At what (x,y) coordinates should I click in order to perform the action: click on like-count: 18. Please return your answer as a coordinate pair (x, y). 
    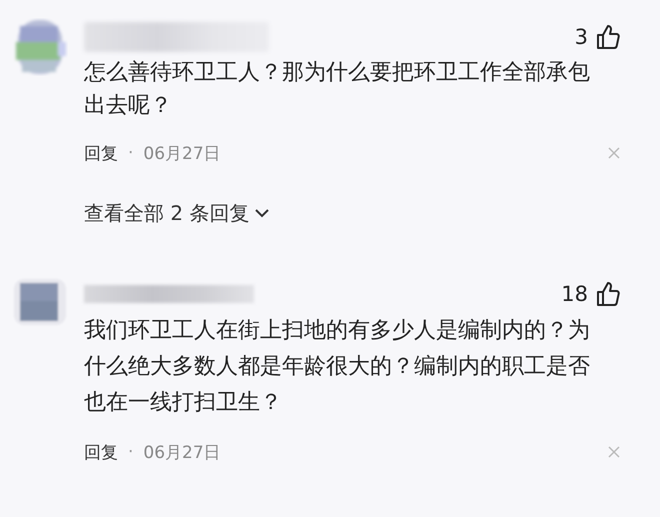
    Looking at the image, I should click on (574, 294).